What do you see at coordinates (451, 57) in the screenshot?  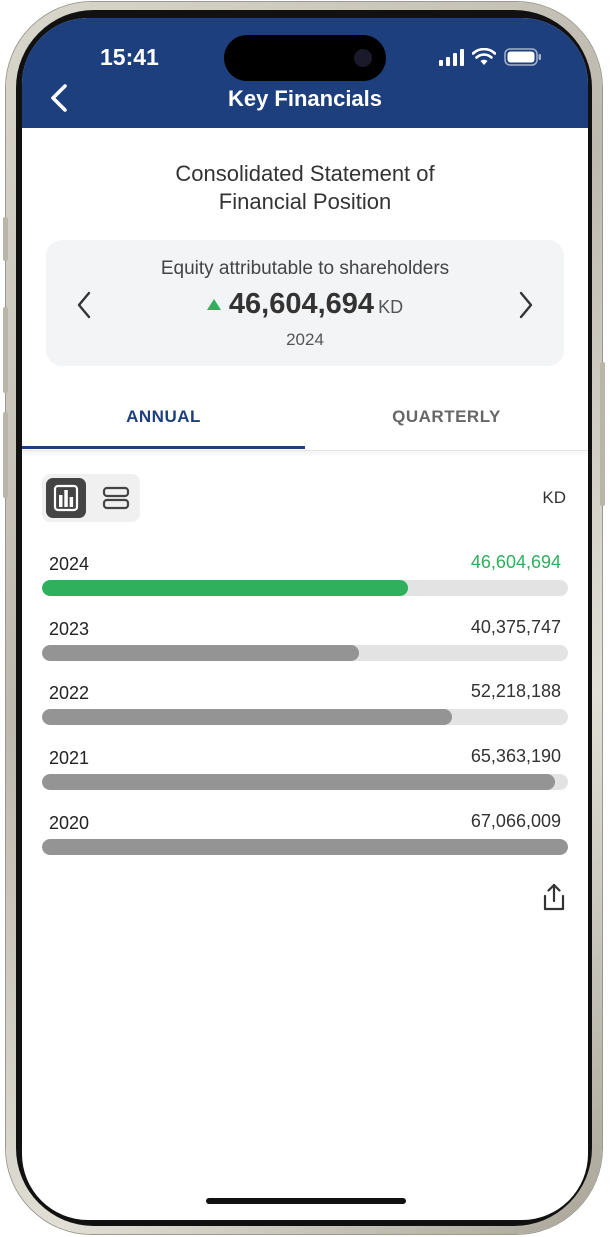 I see `cellular-signal-icon` at bounding box center [451, 57].